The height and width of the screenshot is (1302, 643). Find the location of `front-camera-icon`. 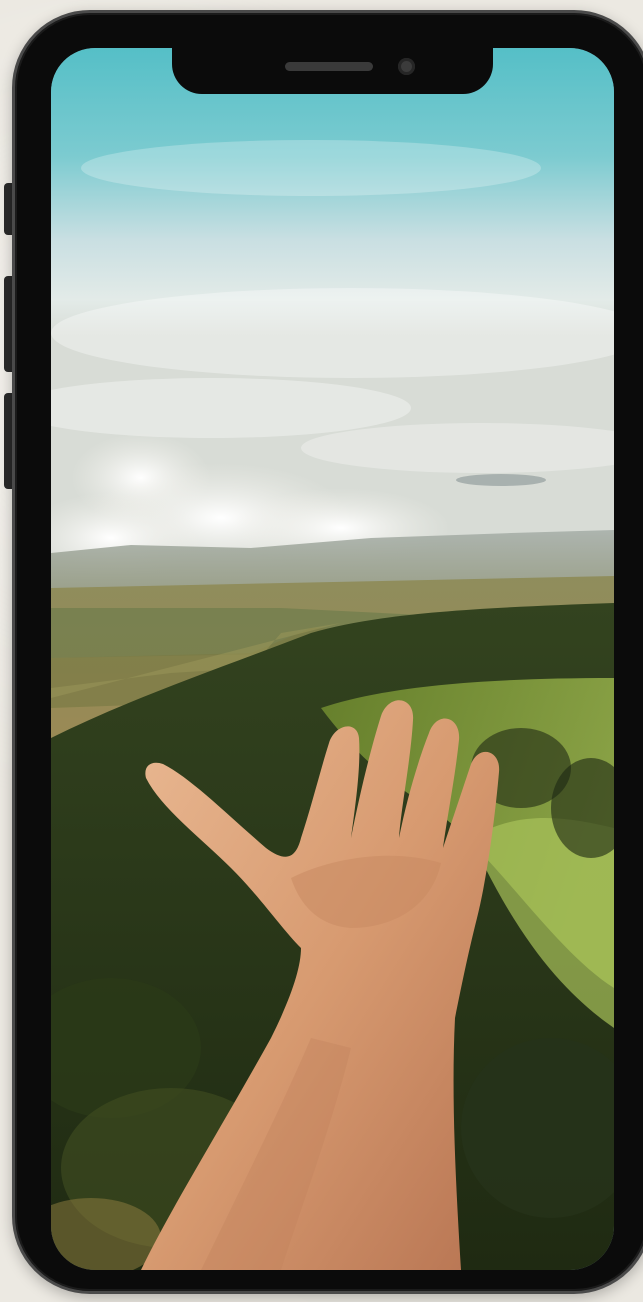

front-camera-icon is located at coordinates (406, 66).